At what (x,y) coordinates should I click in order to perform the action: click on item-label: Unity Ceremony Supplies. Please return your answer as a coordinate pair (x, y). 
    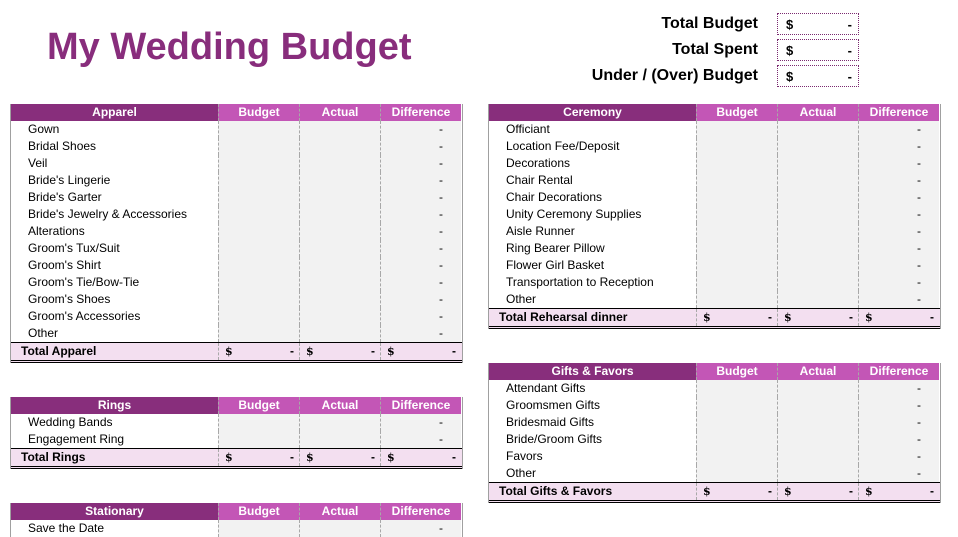
    Looking at the image, I should click on (592, 214).